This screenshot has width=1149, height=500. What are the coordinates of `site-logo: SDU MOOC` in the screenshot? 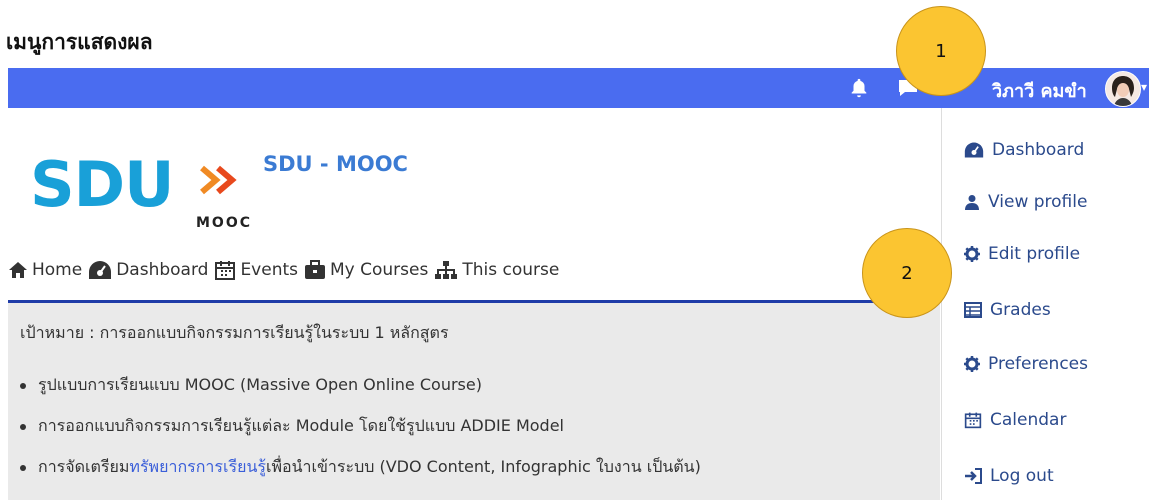 It's located at (140, 185).